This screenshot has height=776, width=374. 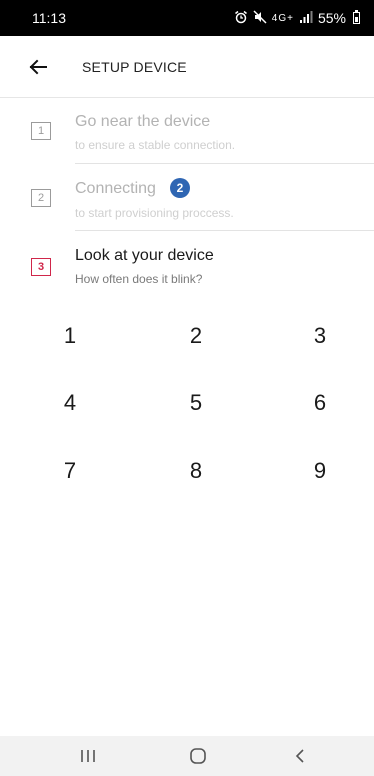 I want to click on step-title: Connecting 2, so click(x=132, y=188).